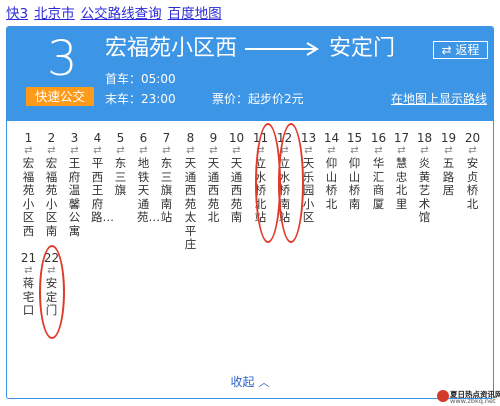  What do you see at coordinates (120, 176) in the screenshot?
I see `stop-name: 东三旗` at bounding box center [120, 176].